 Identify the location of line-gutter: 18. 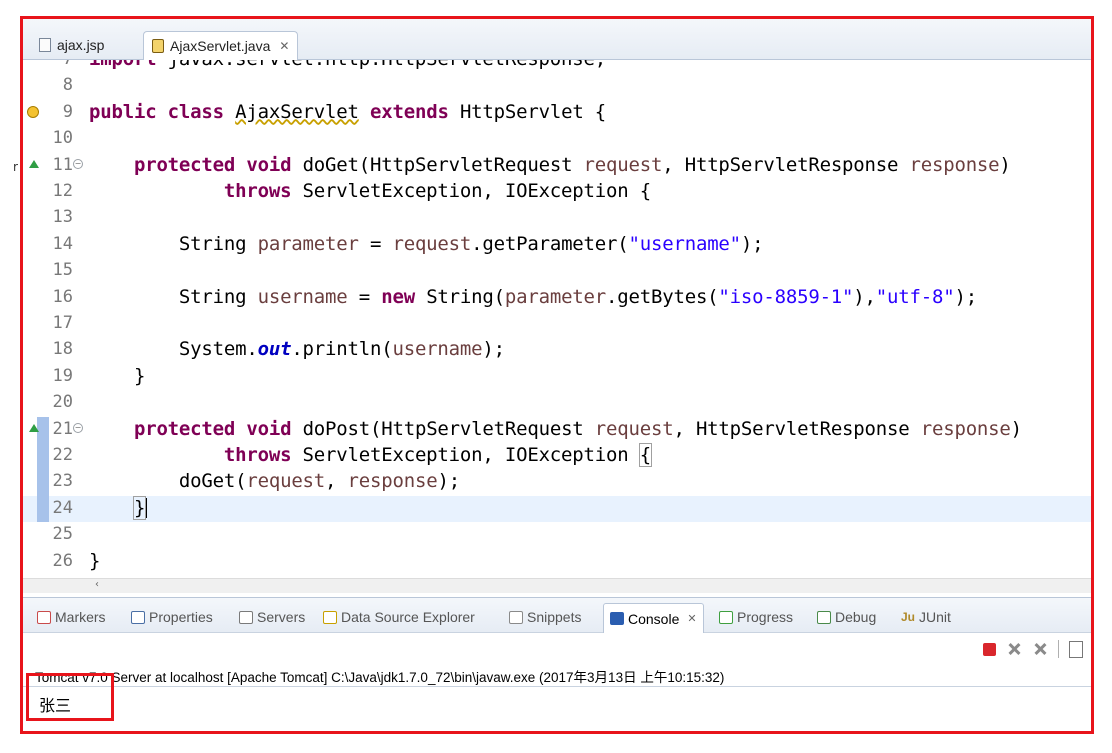
(55, 350).